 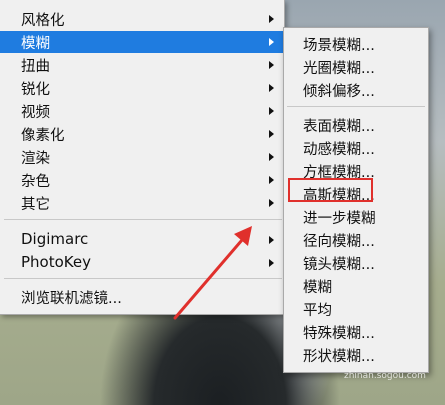 I want to click on watermark: zhinan.sogou.com, so click(x=385, y=376).